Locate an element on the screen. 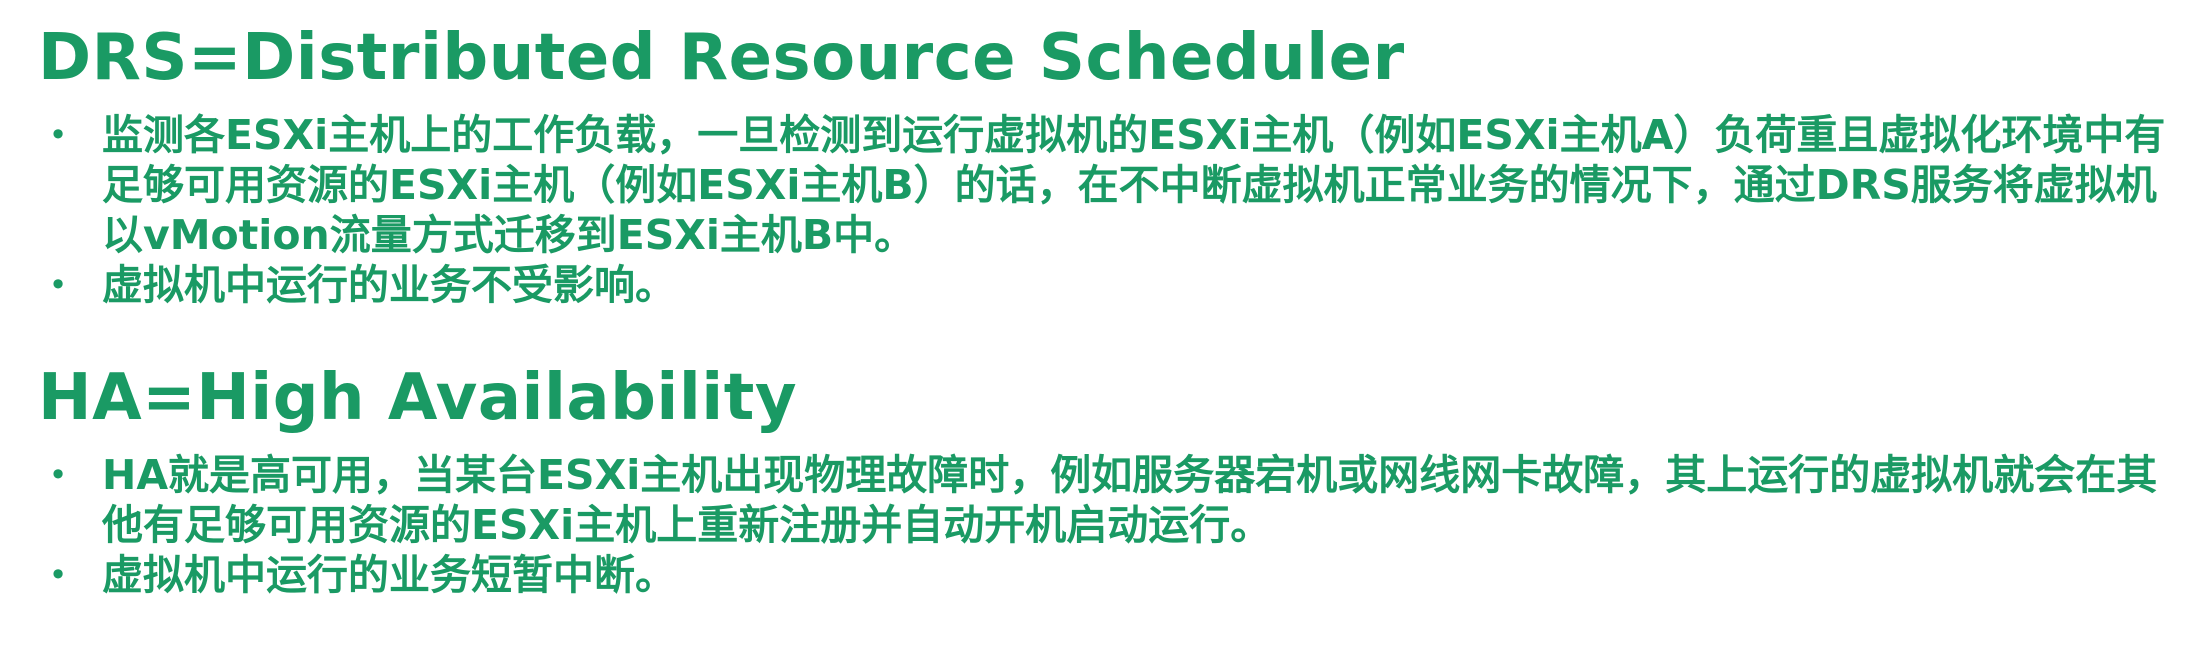  drs-bullet-impact: • 虚拟机中运行的业务不受影响。 is located at coordinates (1108, 285).